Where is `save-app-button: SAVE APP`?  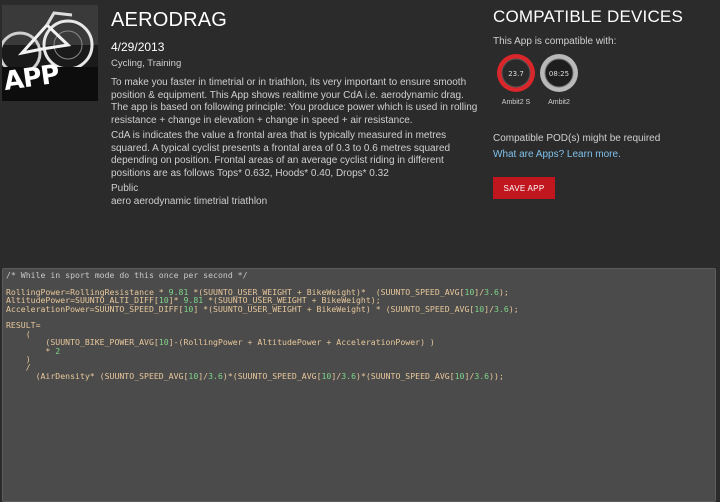
save-app-button: SAVE APP is located at coordinates (524, 188).